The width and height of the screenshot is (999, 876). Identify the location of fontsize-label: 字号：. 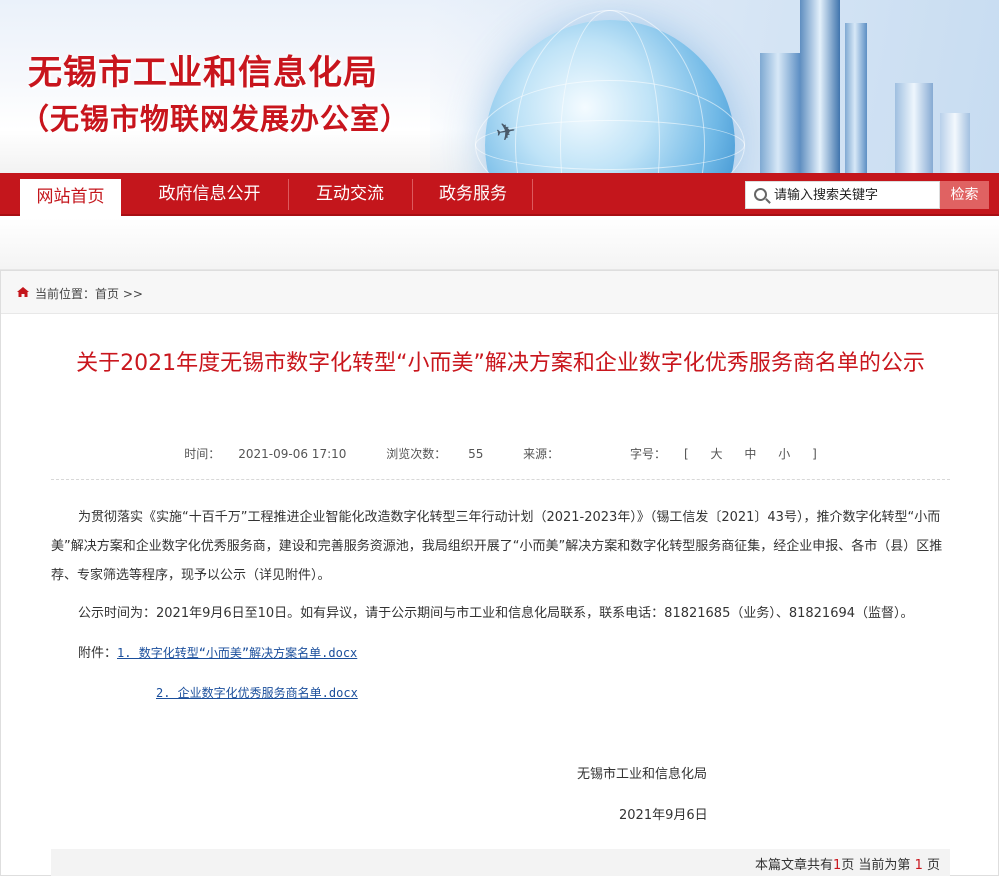
(648, 454).